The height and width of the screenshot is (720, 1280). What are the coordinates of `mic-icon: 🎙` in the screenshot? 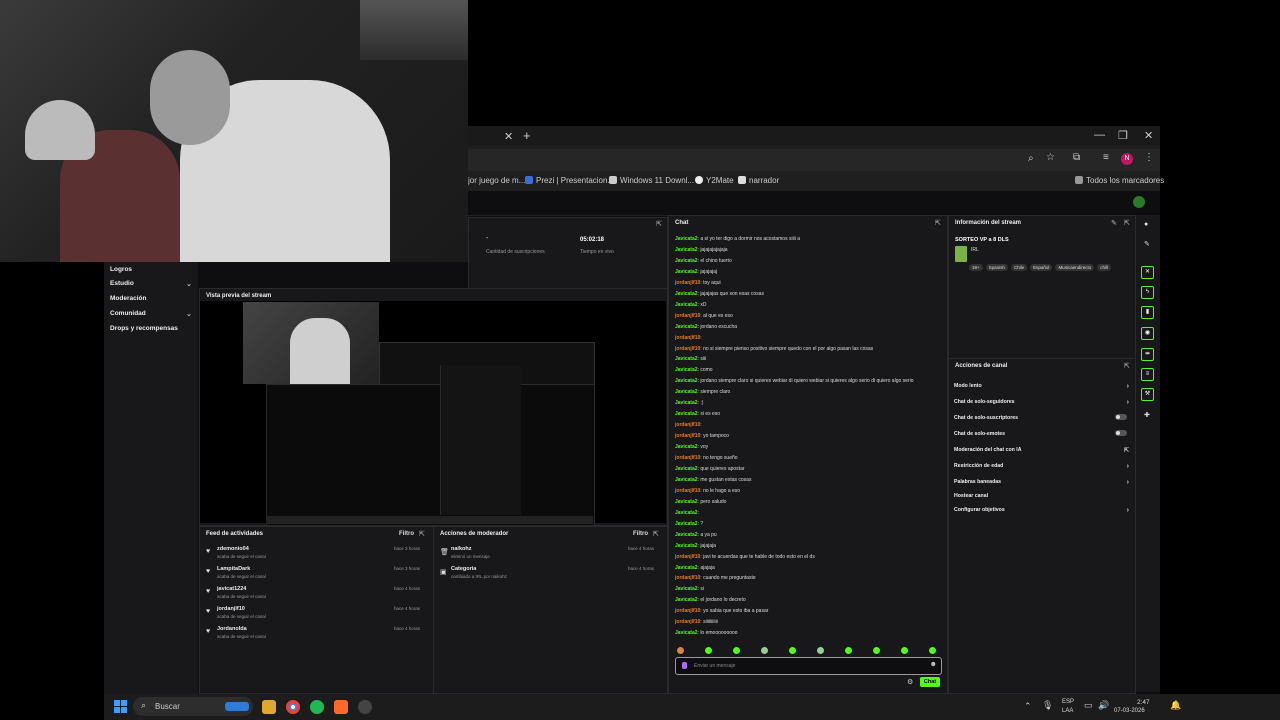 It's located at (1047, 705).